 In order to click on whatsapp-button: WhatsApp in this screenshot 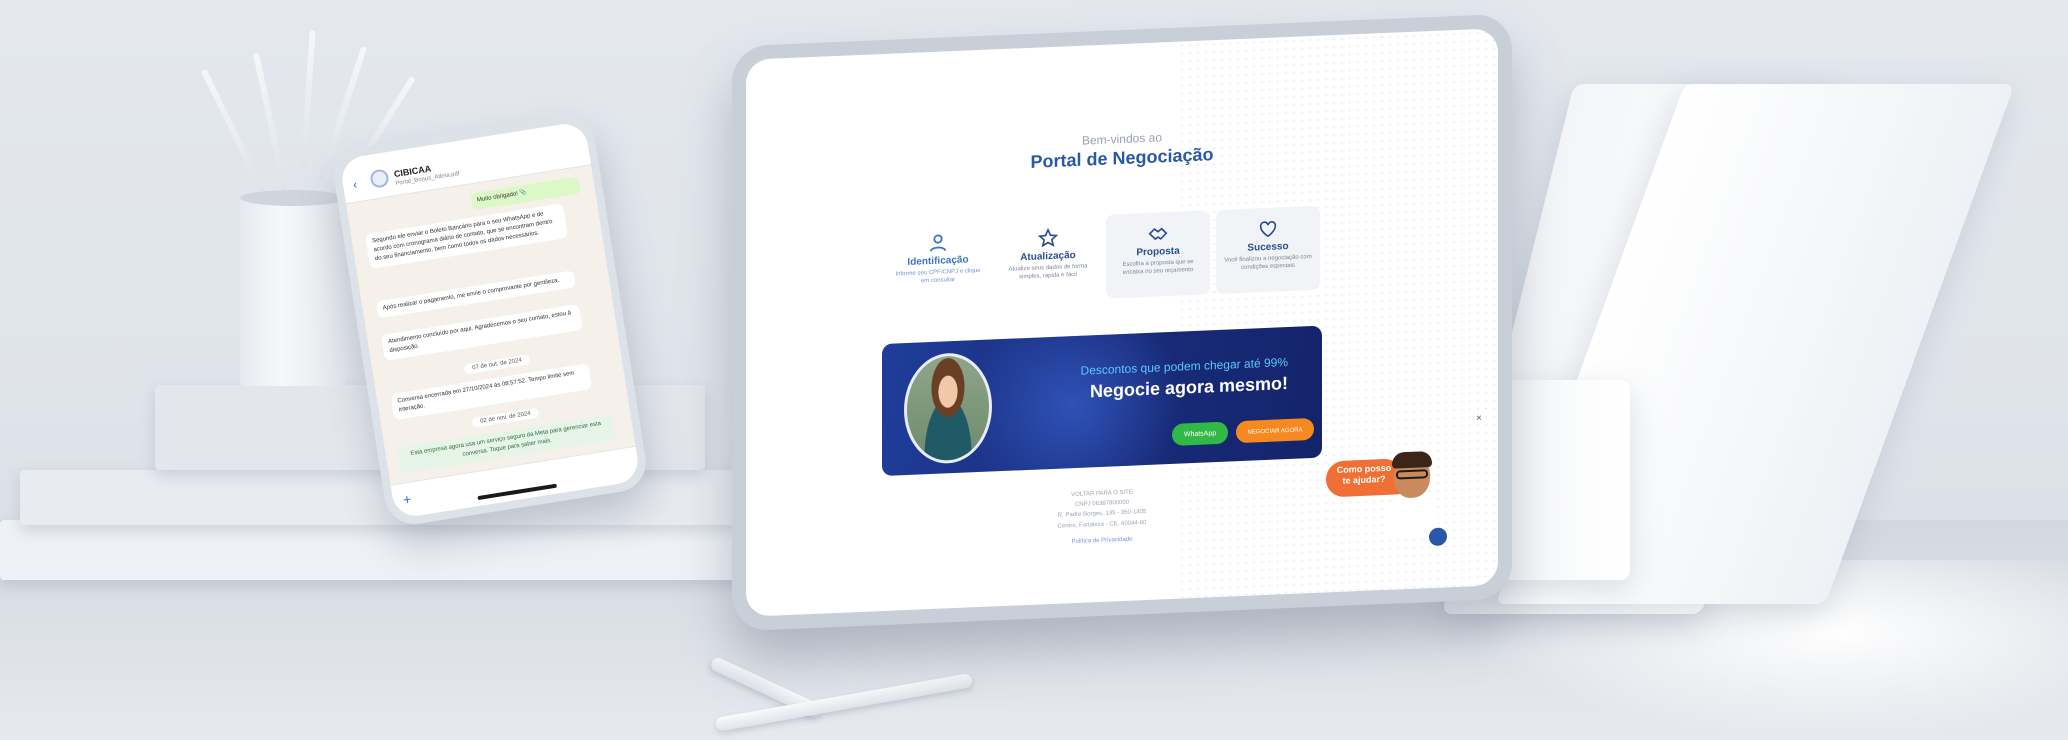, I will do `click(1200, 433)`.